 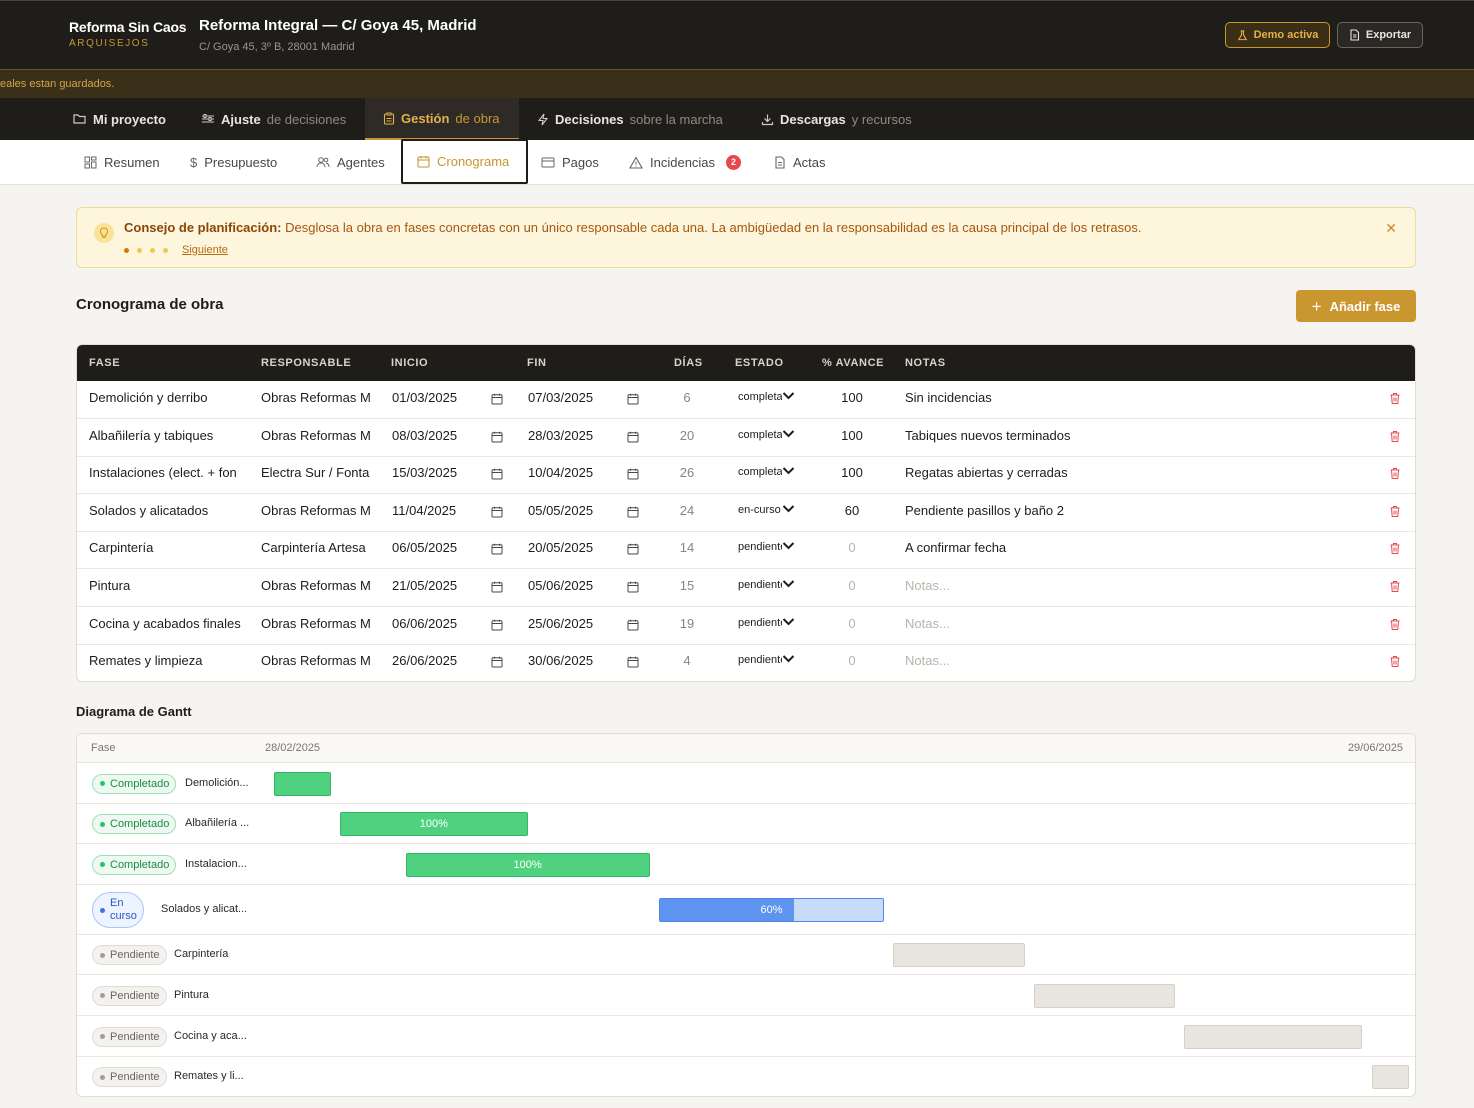 What do you see at coordinates (447, 512) in the screenshot?
I see `start-date-input: 11/04/2025` at bounding box center [447, 512].